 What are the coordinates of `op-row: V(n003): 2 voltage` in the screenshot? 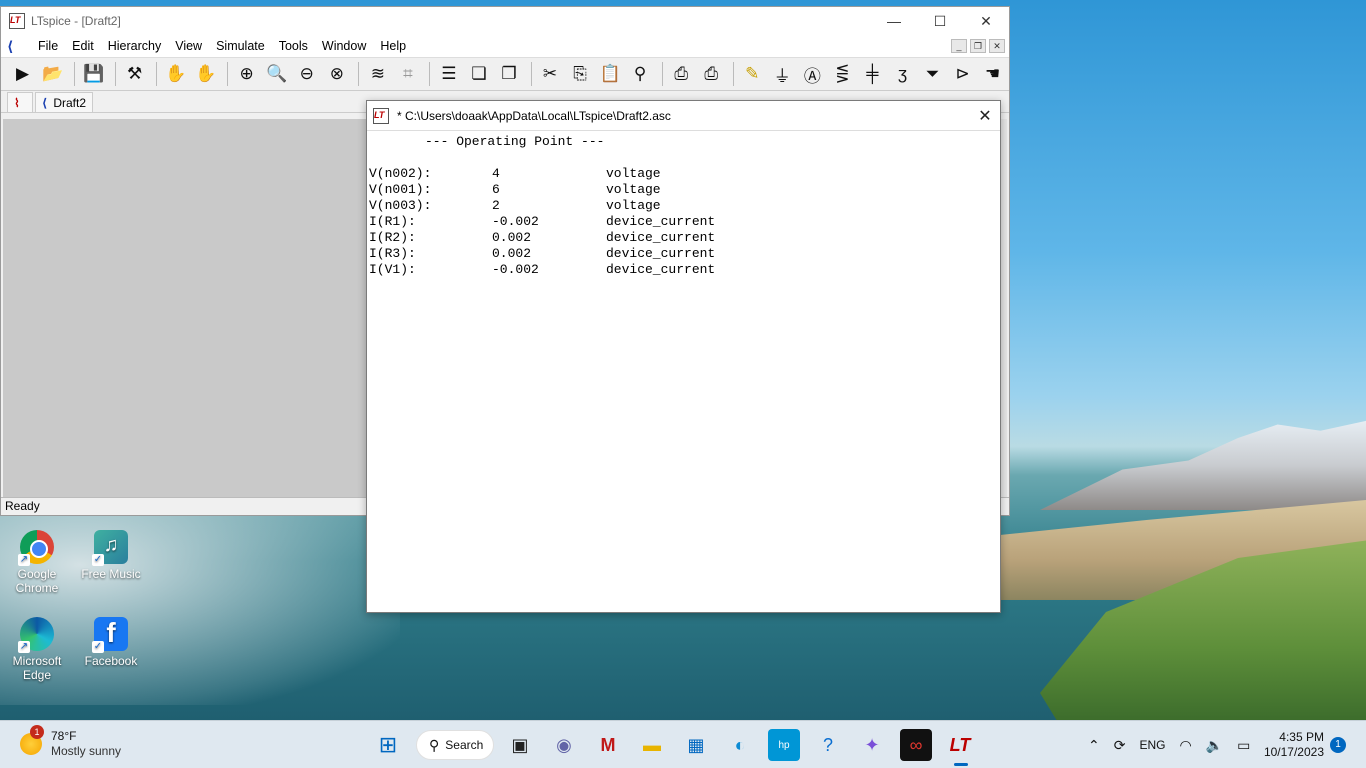 It's located at (684, 206).